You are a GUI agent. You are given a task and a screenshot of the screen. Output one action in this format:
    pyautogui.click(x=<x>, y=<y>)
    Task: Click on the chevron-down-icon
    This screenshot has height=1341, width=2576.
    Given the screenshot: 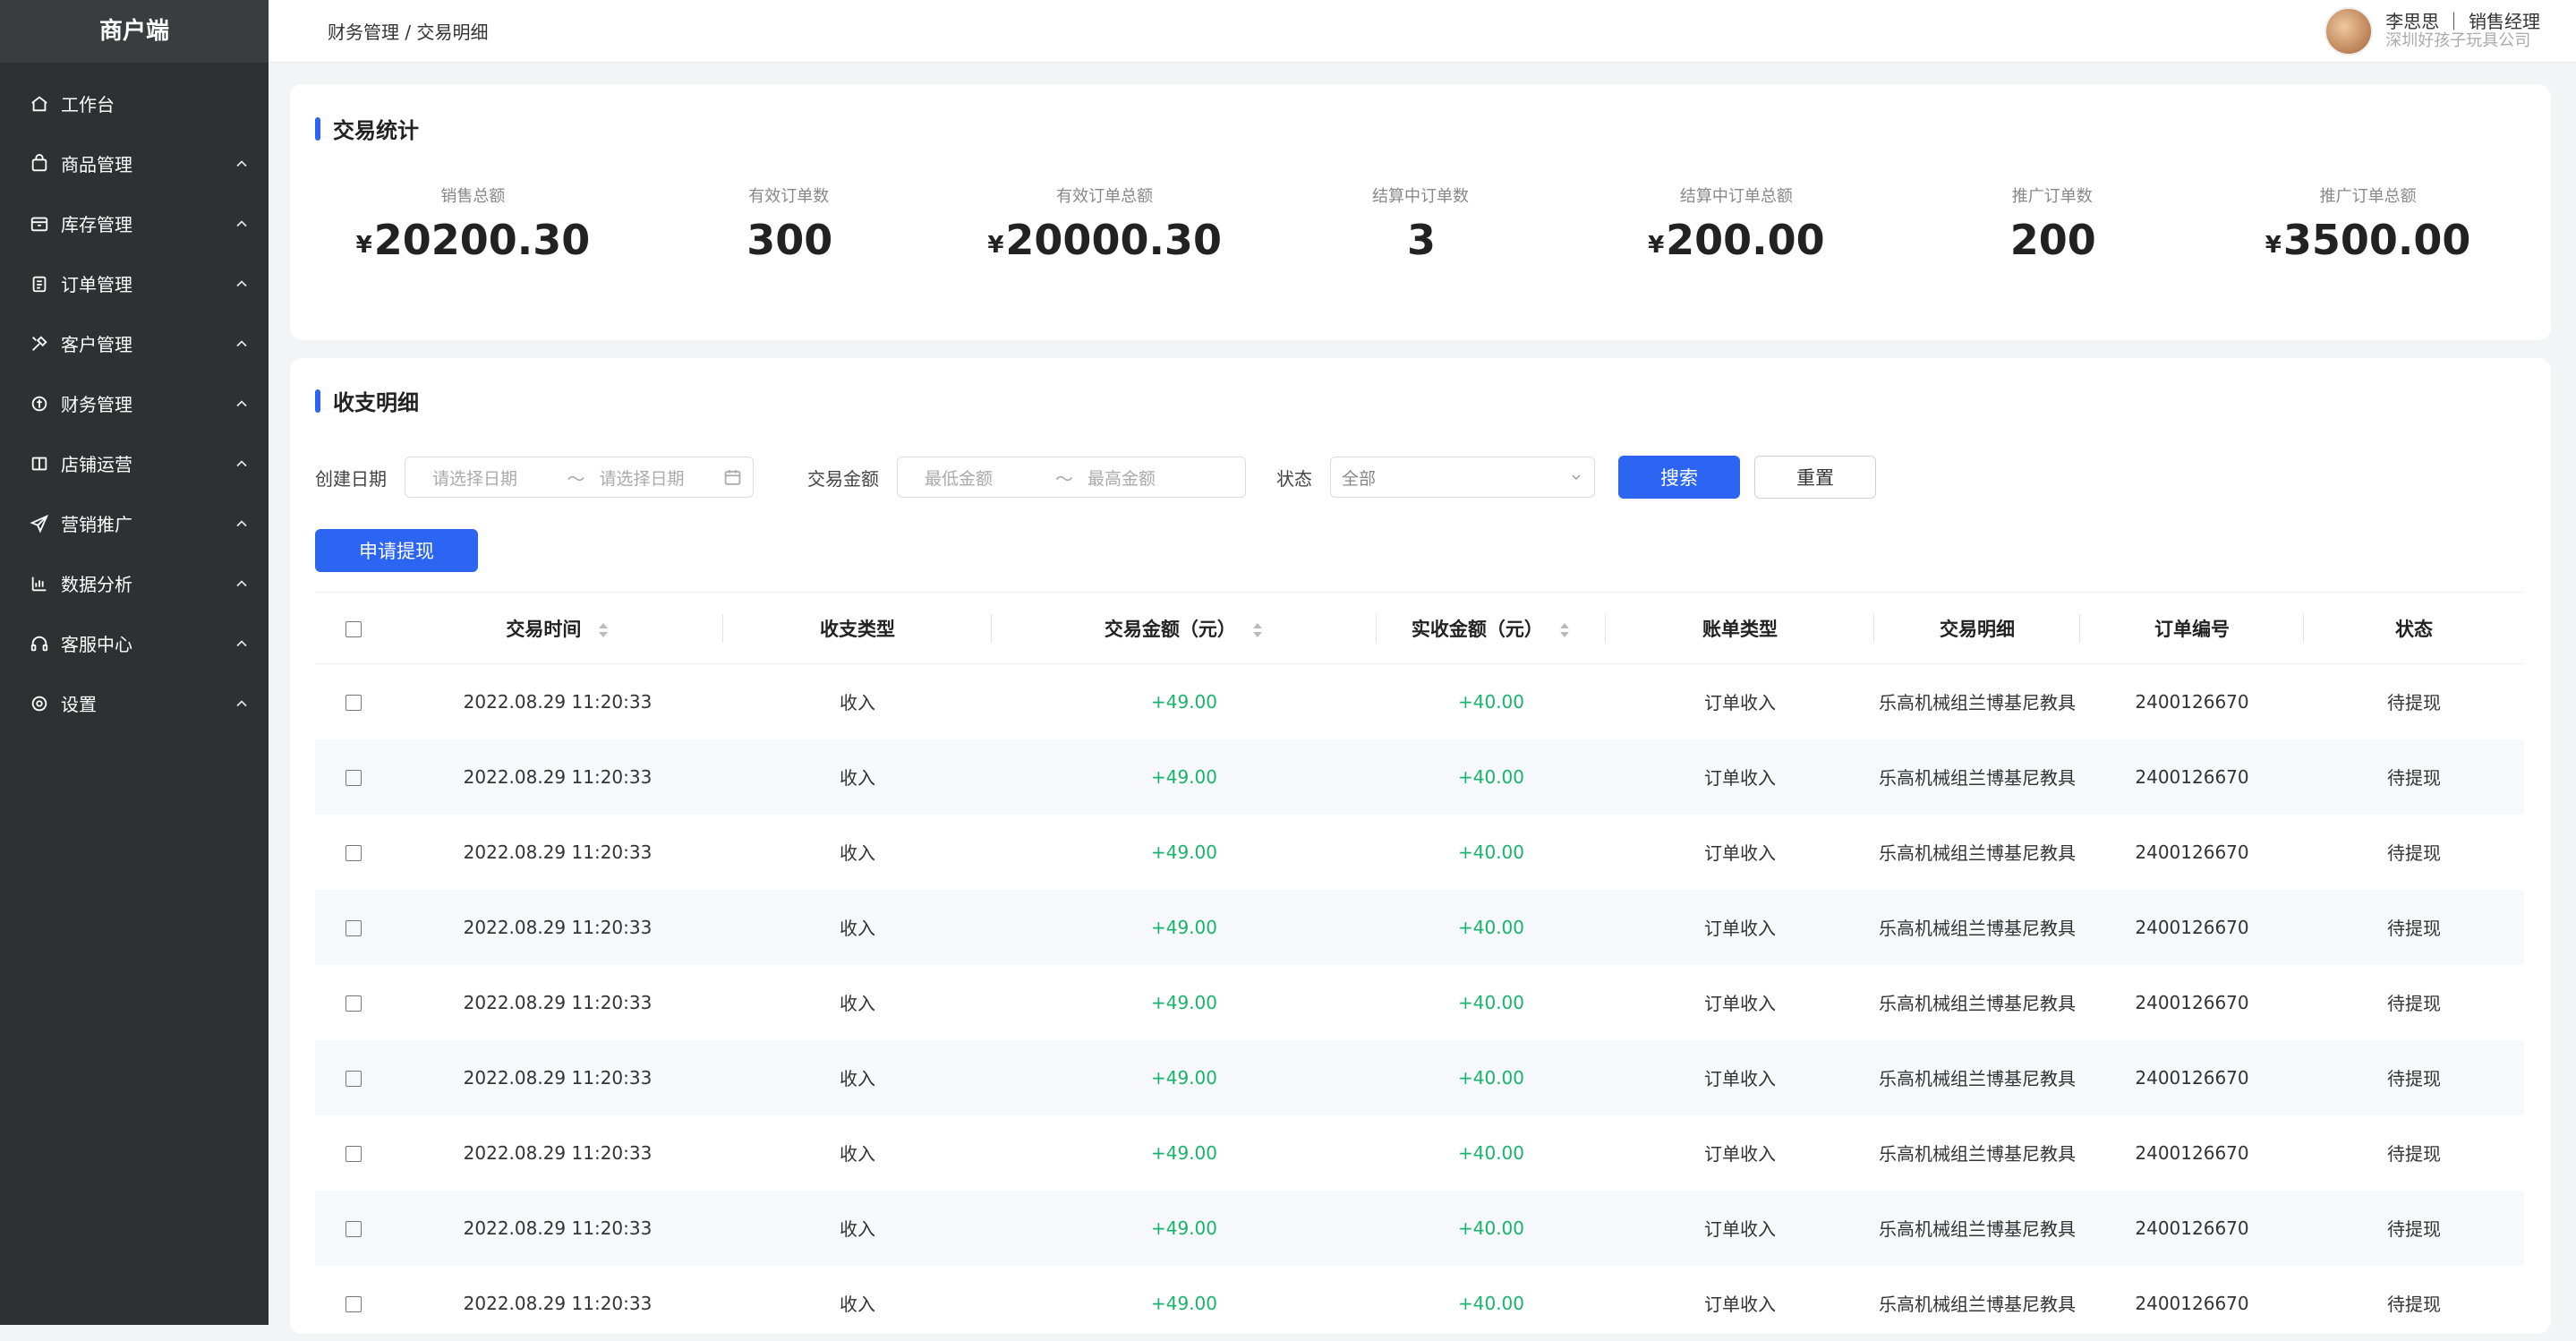 What is the action you would take?
    pyautogui.click(x=1576, y=477)
    